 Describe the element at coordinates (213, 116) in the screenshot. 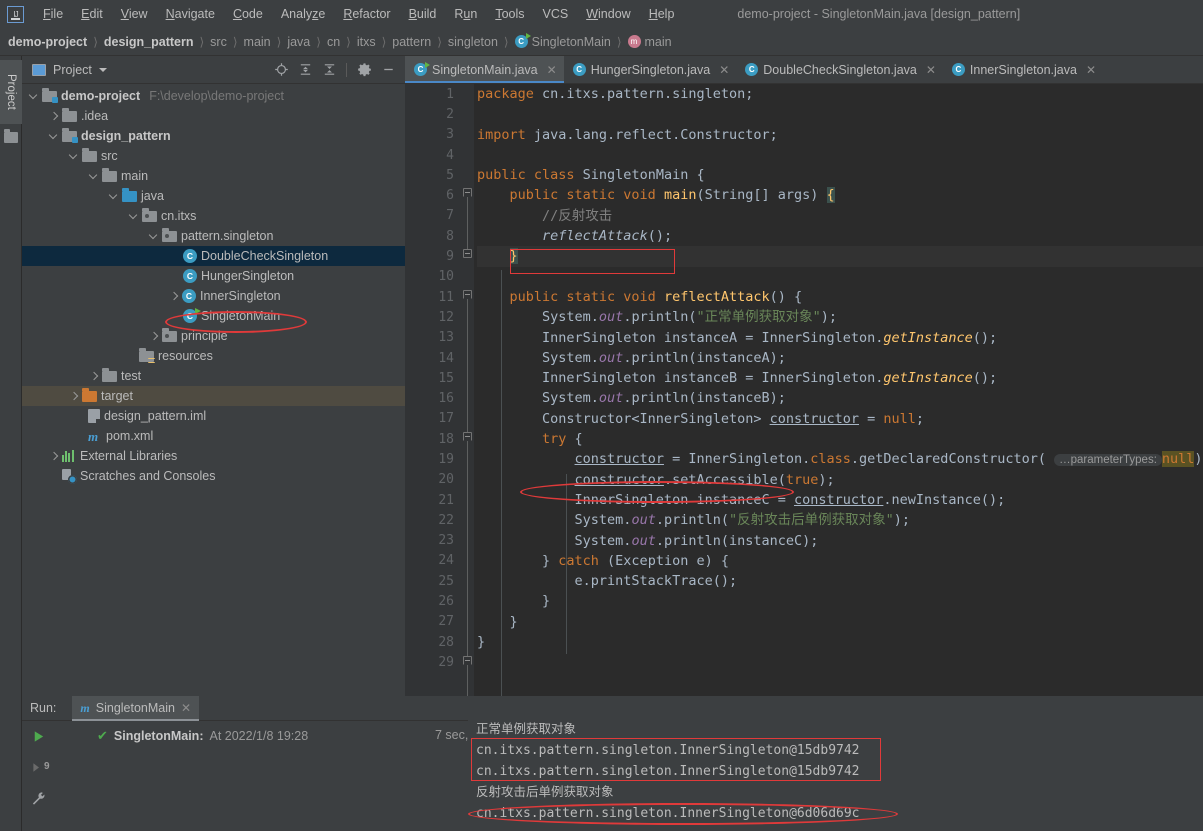

I see `tree-row: .idea` at that location.